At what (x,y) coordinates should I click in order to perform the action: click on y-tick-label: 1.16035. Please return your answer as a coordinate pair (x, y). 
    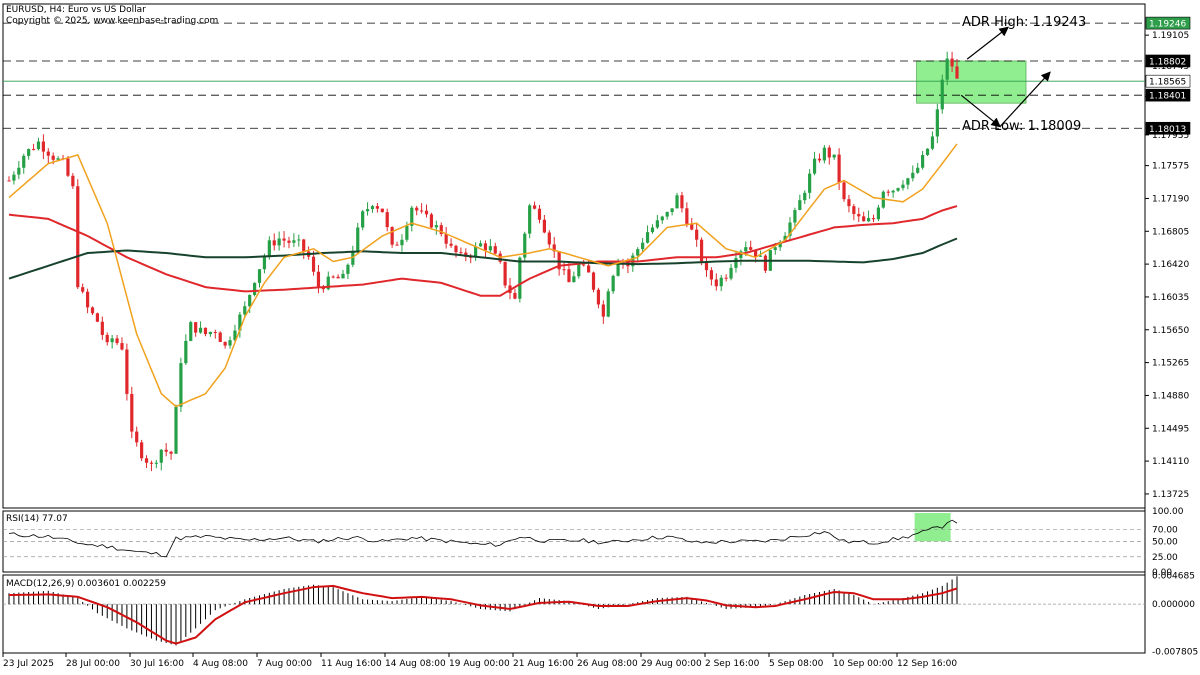
    Looking at the image, I should click on (1170, 298).